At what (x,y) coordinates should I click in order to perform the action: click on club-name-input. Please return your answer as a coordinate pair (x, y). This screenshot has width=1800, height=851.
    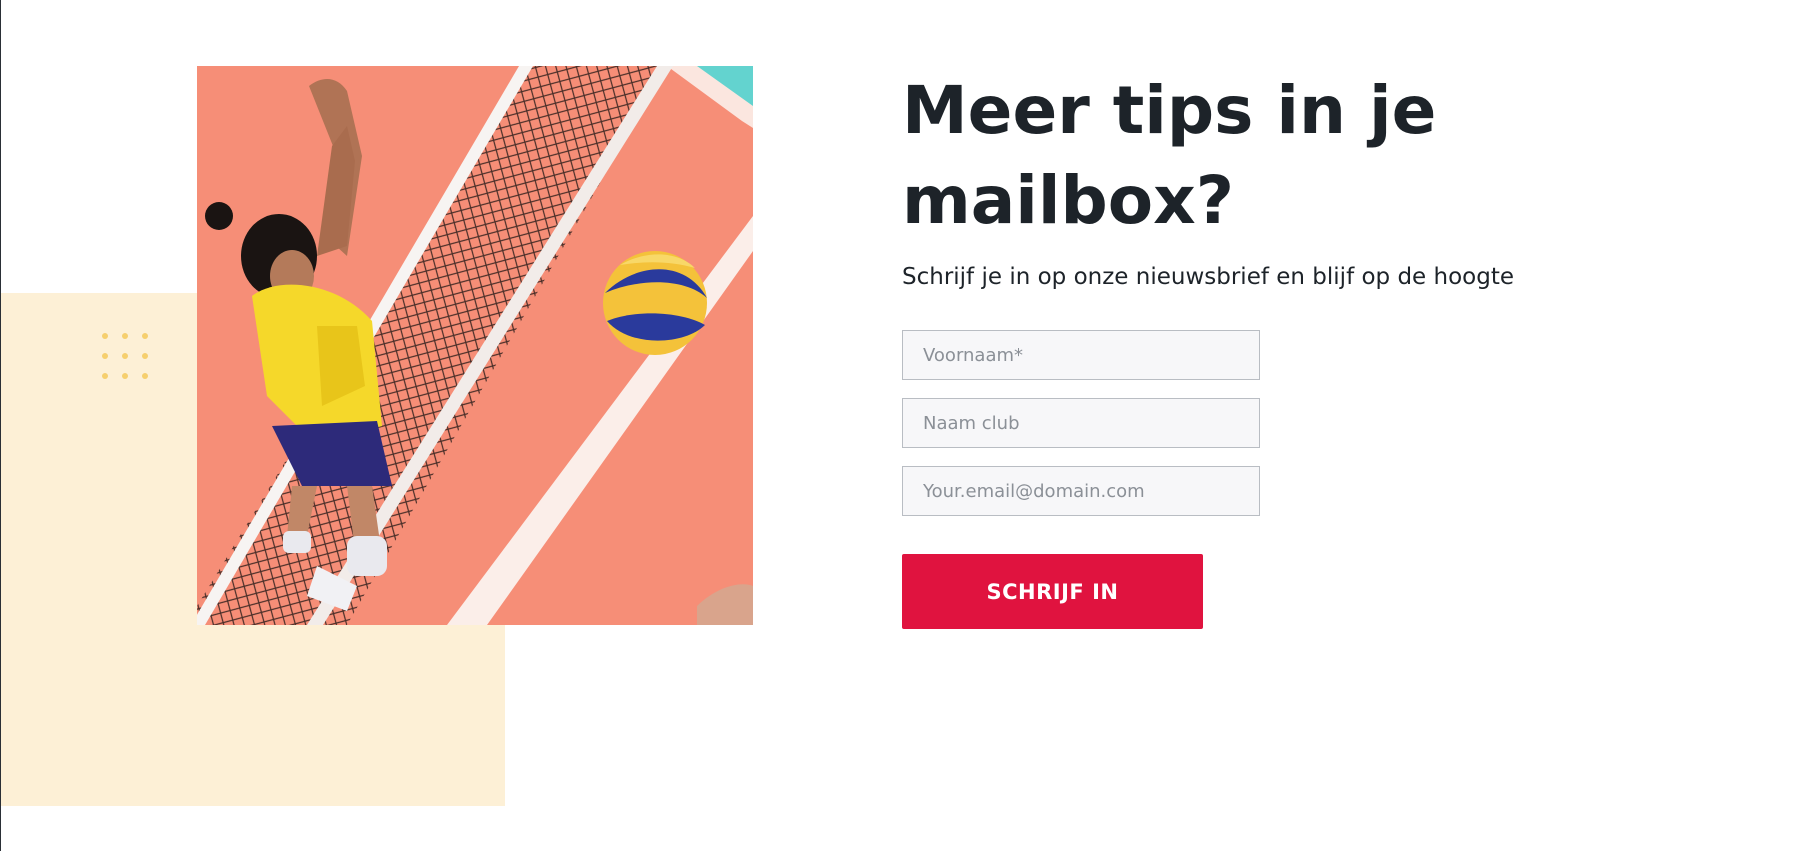
    Looking at the image, I should click on (1081, 423).